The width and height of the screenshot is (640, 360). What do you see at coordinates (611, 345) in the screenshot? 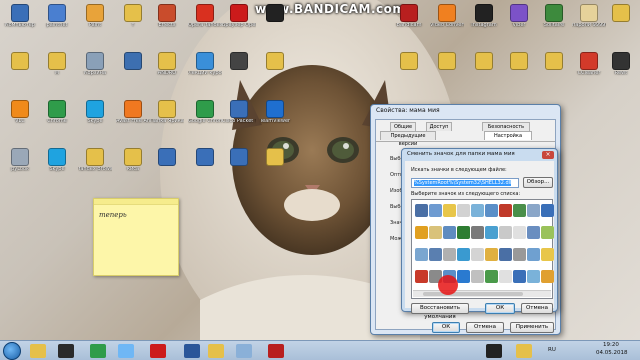
I see `tray-time: 19:20` at bounding box center [611, 345].